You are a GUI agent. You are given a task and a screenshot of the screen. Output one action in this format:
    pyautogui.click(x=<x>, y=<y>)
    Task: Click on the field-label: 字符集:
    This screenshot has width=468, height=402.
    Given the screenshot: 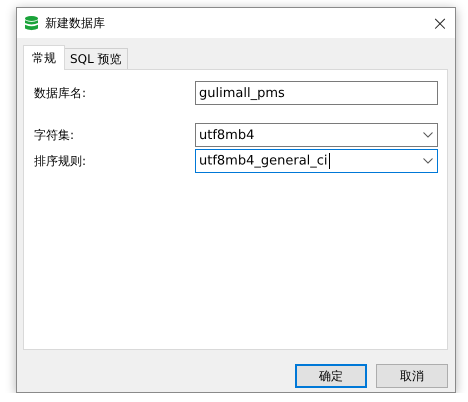 What is the action you would take?
    pyautogui.click(x=55, y=135)
    